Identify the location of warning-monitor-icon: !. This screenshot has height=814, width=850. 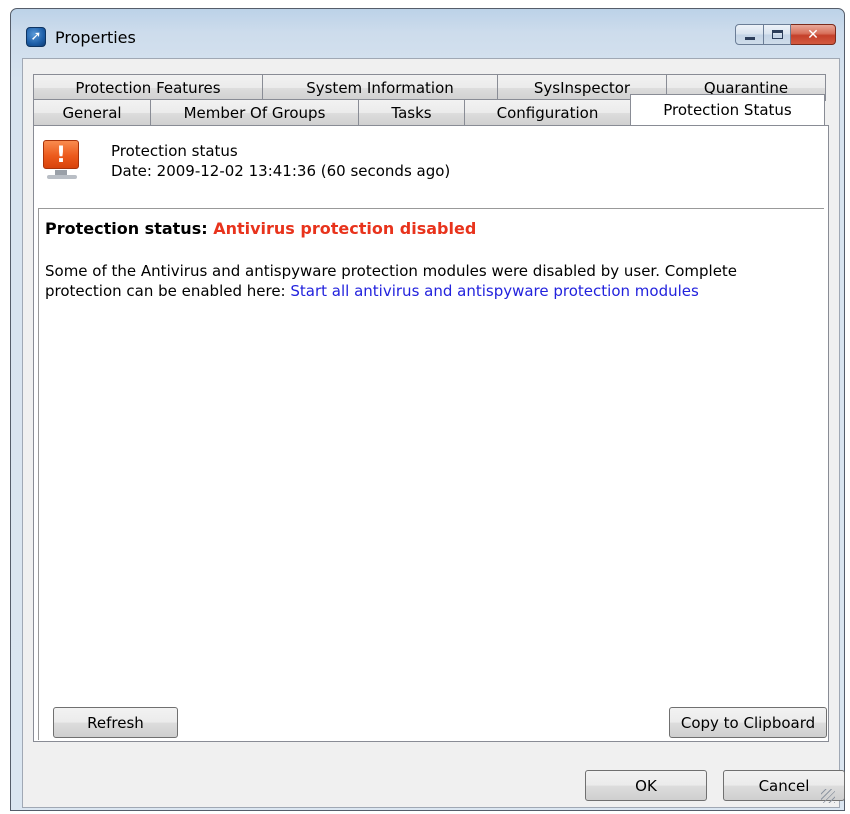
(64, 161).